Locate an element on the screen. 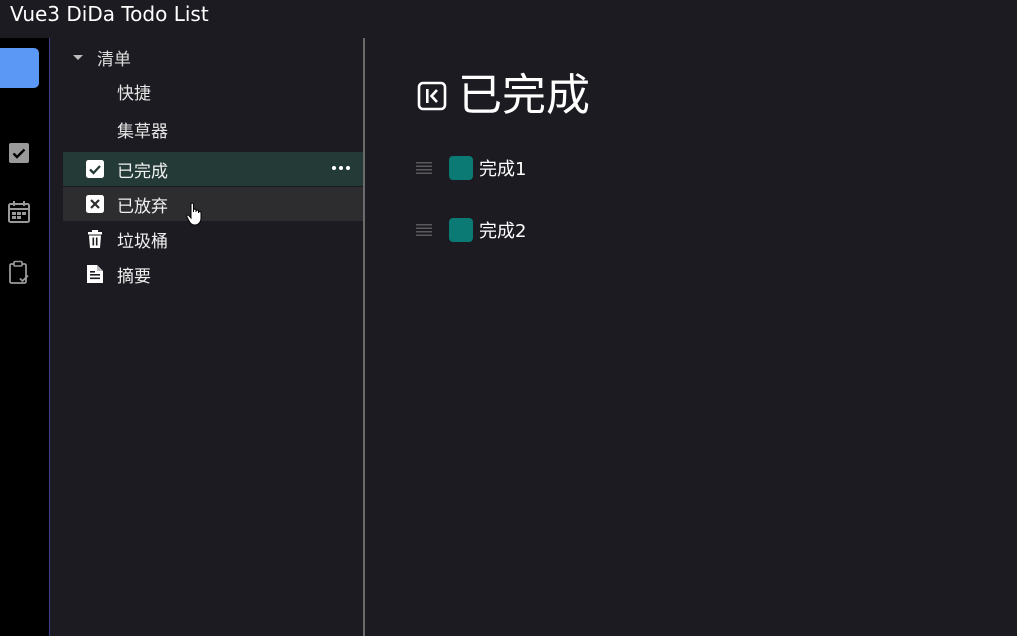  list-group-label: 清单 is located at coordinates (114, 59).